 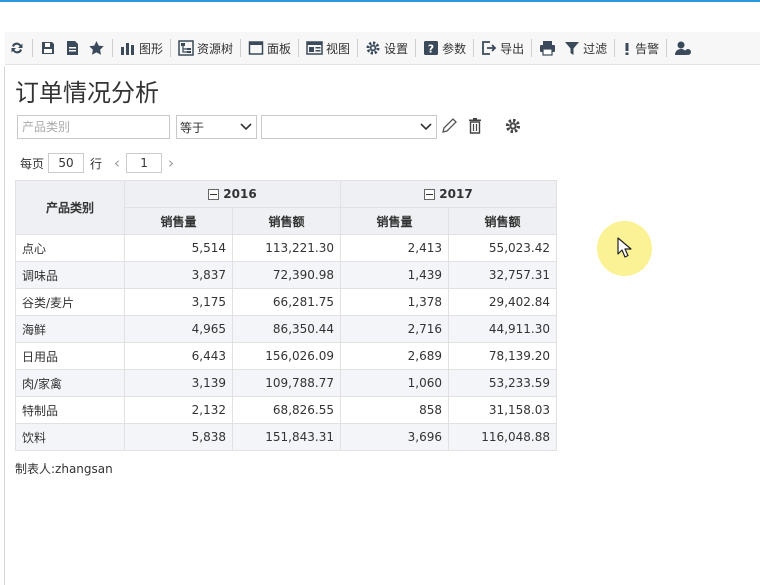 What do you see at coordinates (32, 163) in the screenshot?
I see `per-page-label: 每页` at bounding box center [32, 163].